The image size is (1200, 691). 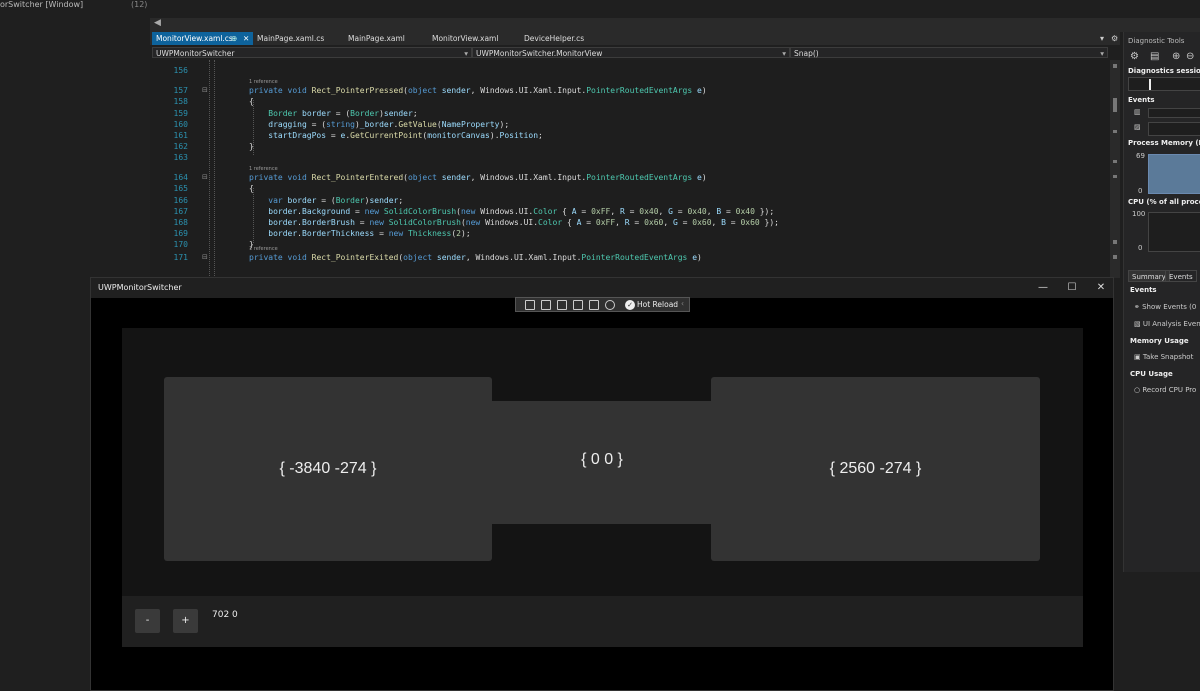 What do you see at coordinates (1115, 105) in the screenshot?
I see `scroll-thumb` at bounding box center [1115, 105].